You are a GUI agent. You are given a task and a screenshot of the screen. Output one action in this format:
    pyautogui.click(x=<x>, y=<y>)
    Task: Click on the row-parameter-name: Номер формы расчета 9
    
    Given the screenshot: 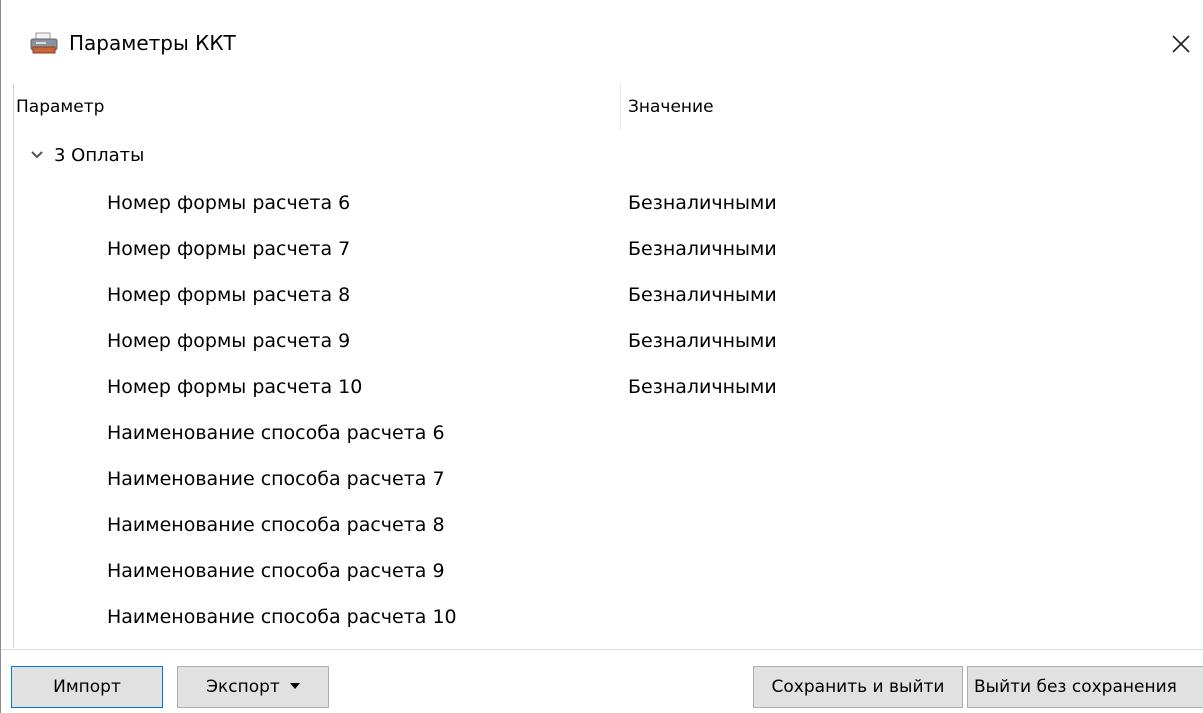 What is the action you would take?
    pyautogui.click(x=229, y=341)
    